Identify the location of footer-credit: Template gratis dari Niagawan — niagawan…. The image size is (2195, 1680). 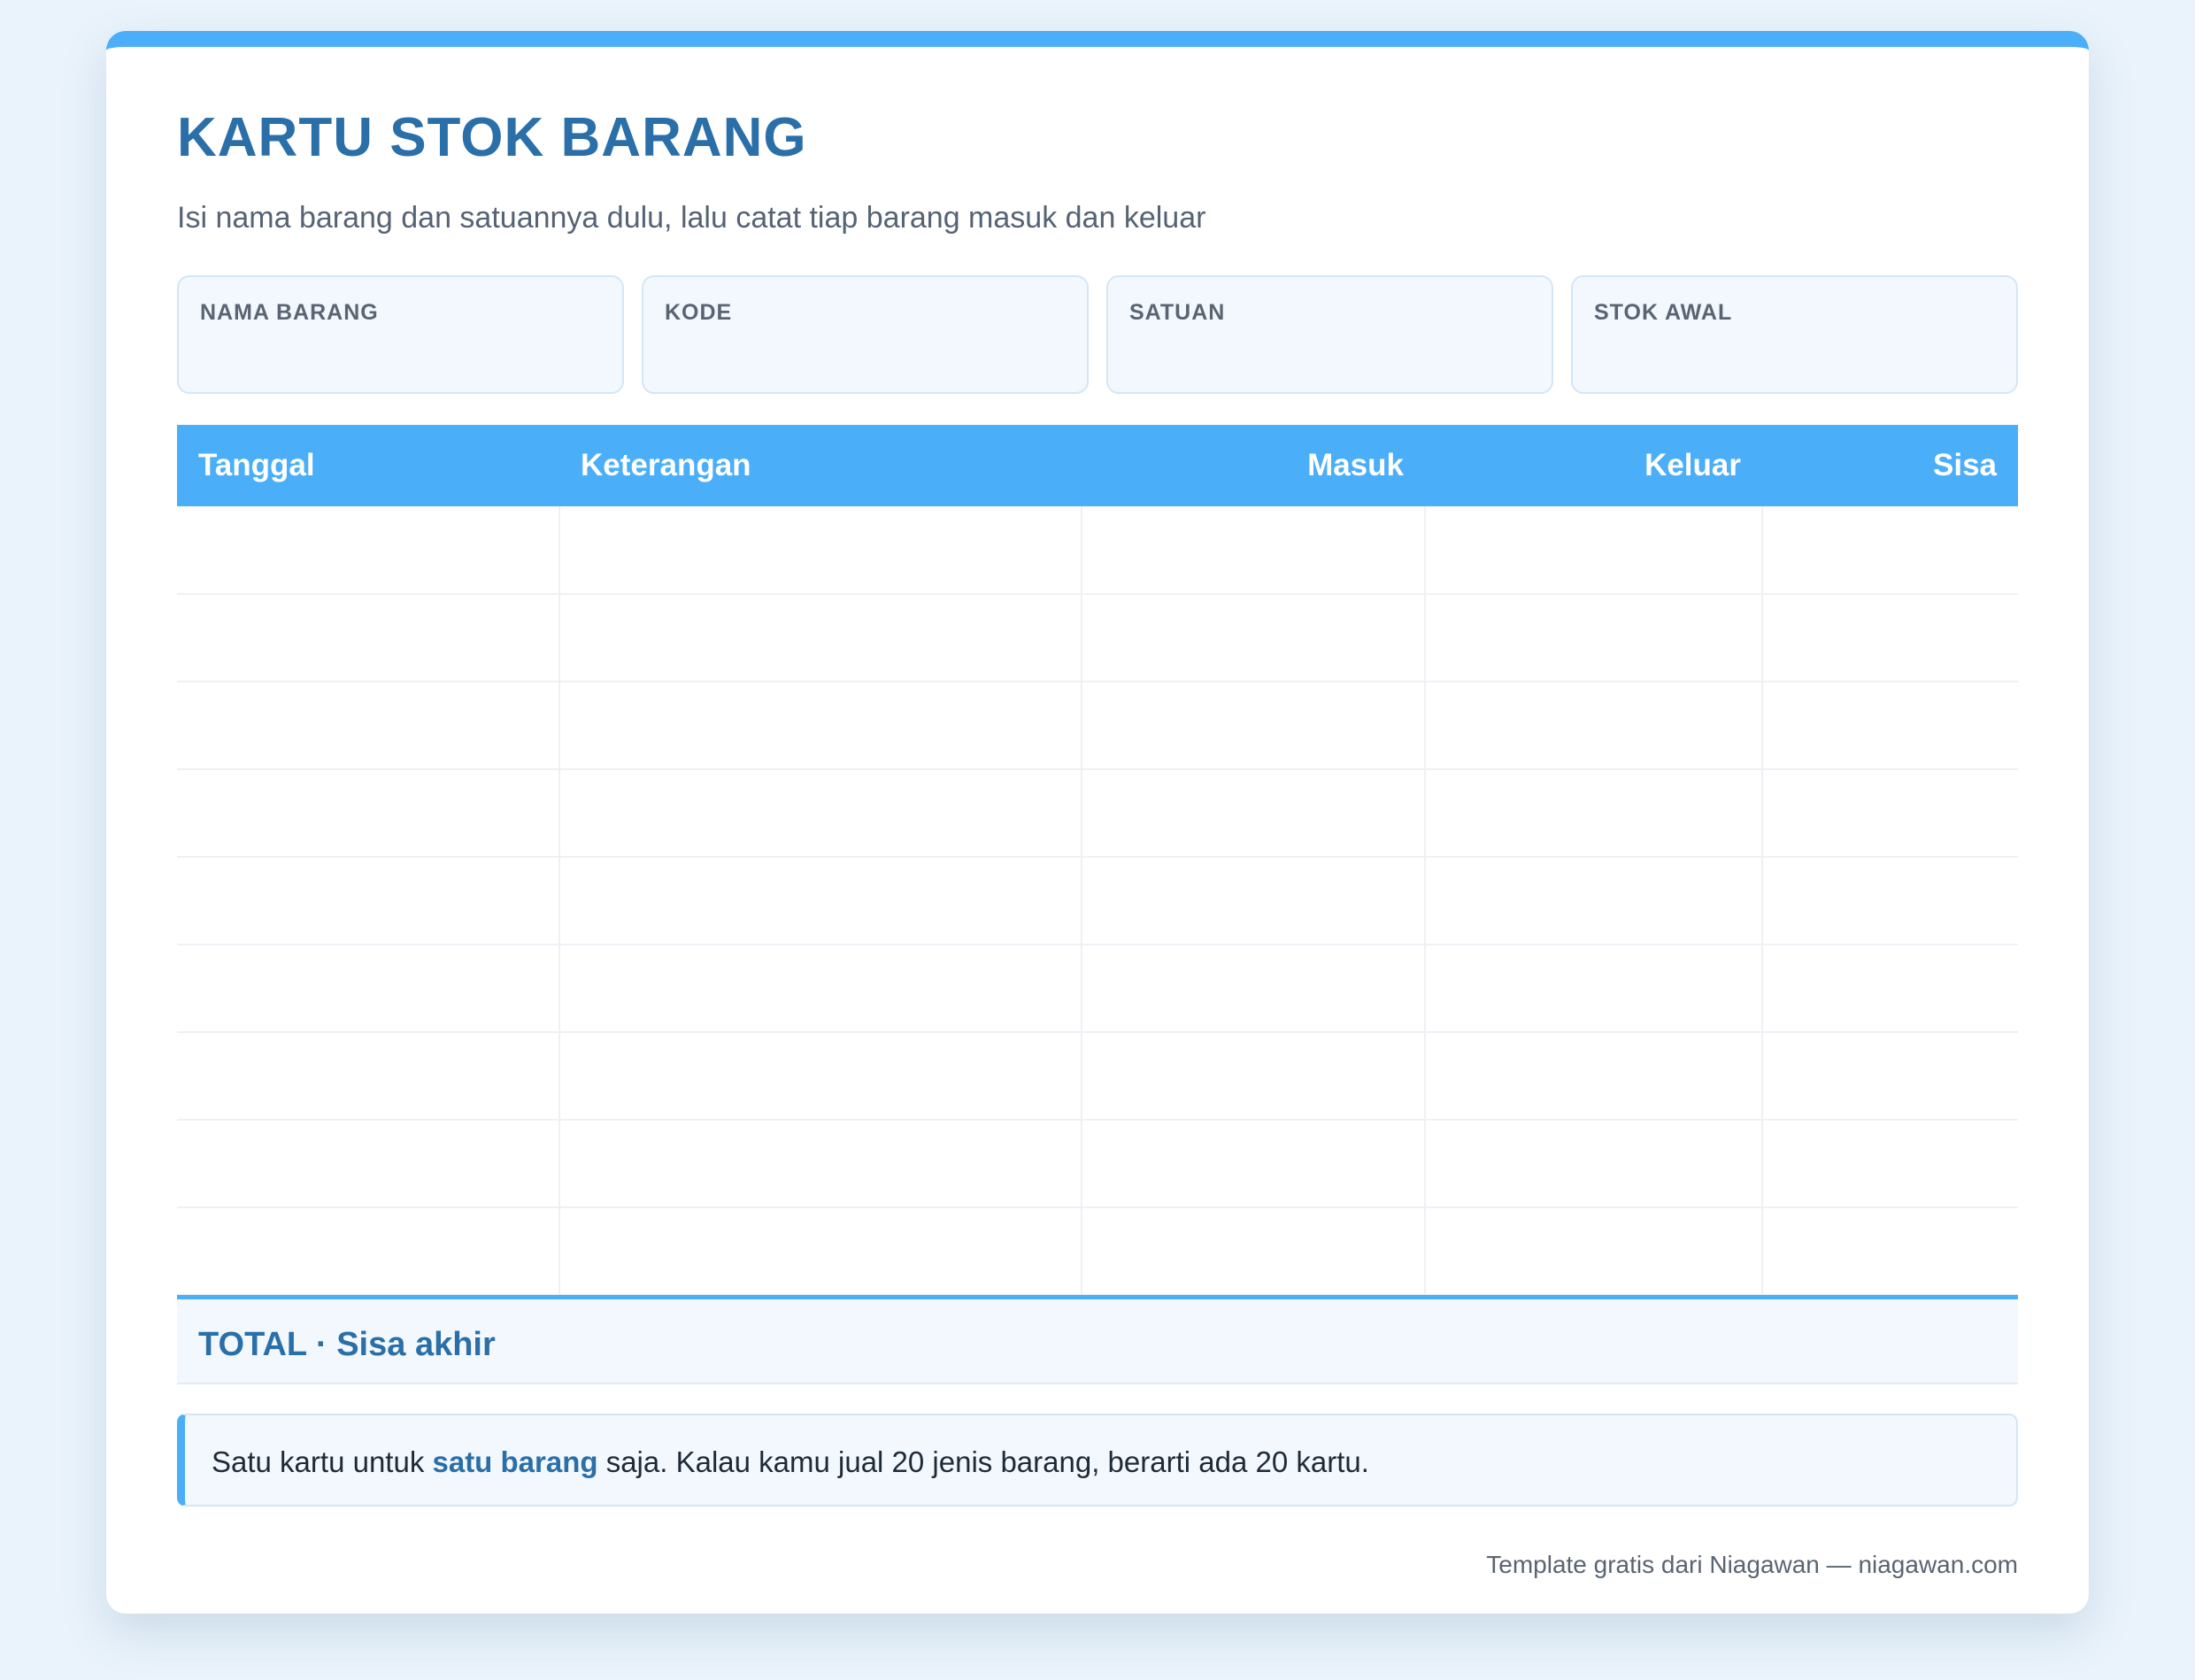
(1752, 1564).